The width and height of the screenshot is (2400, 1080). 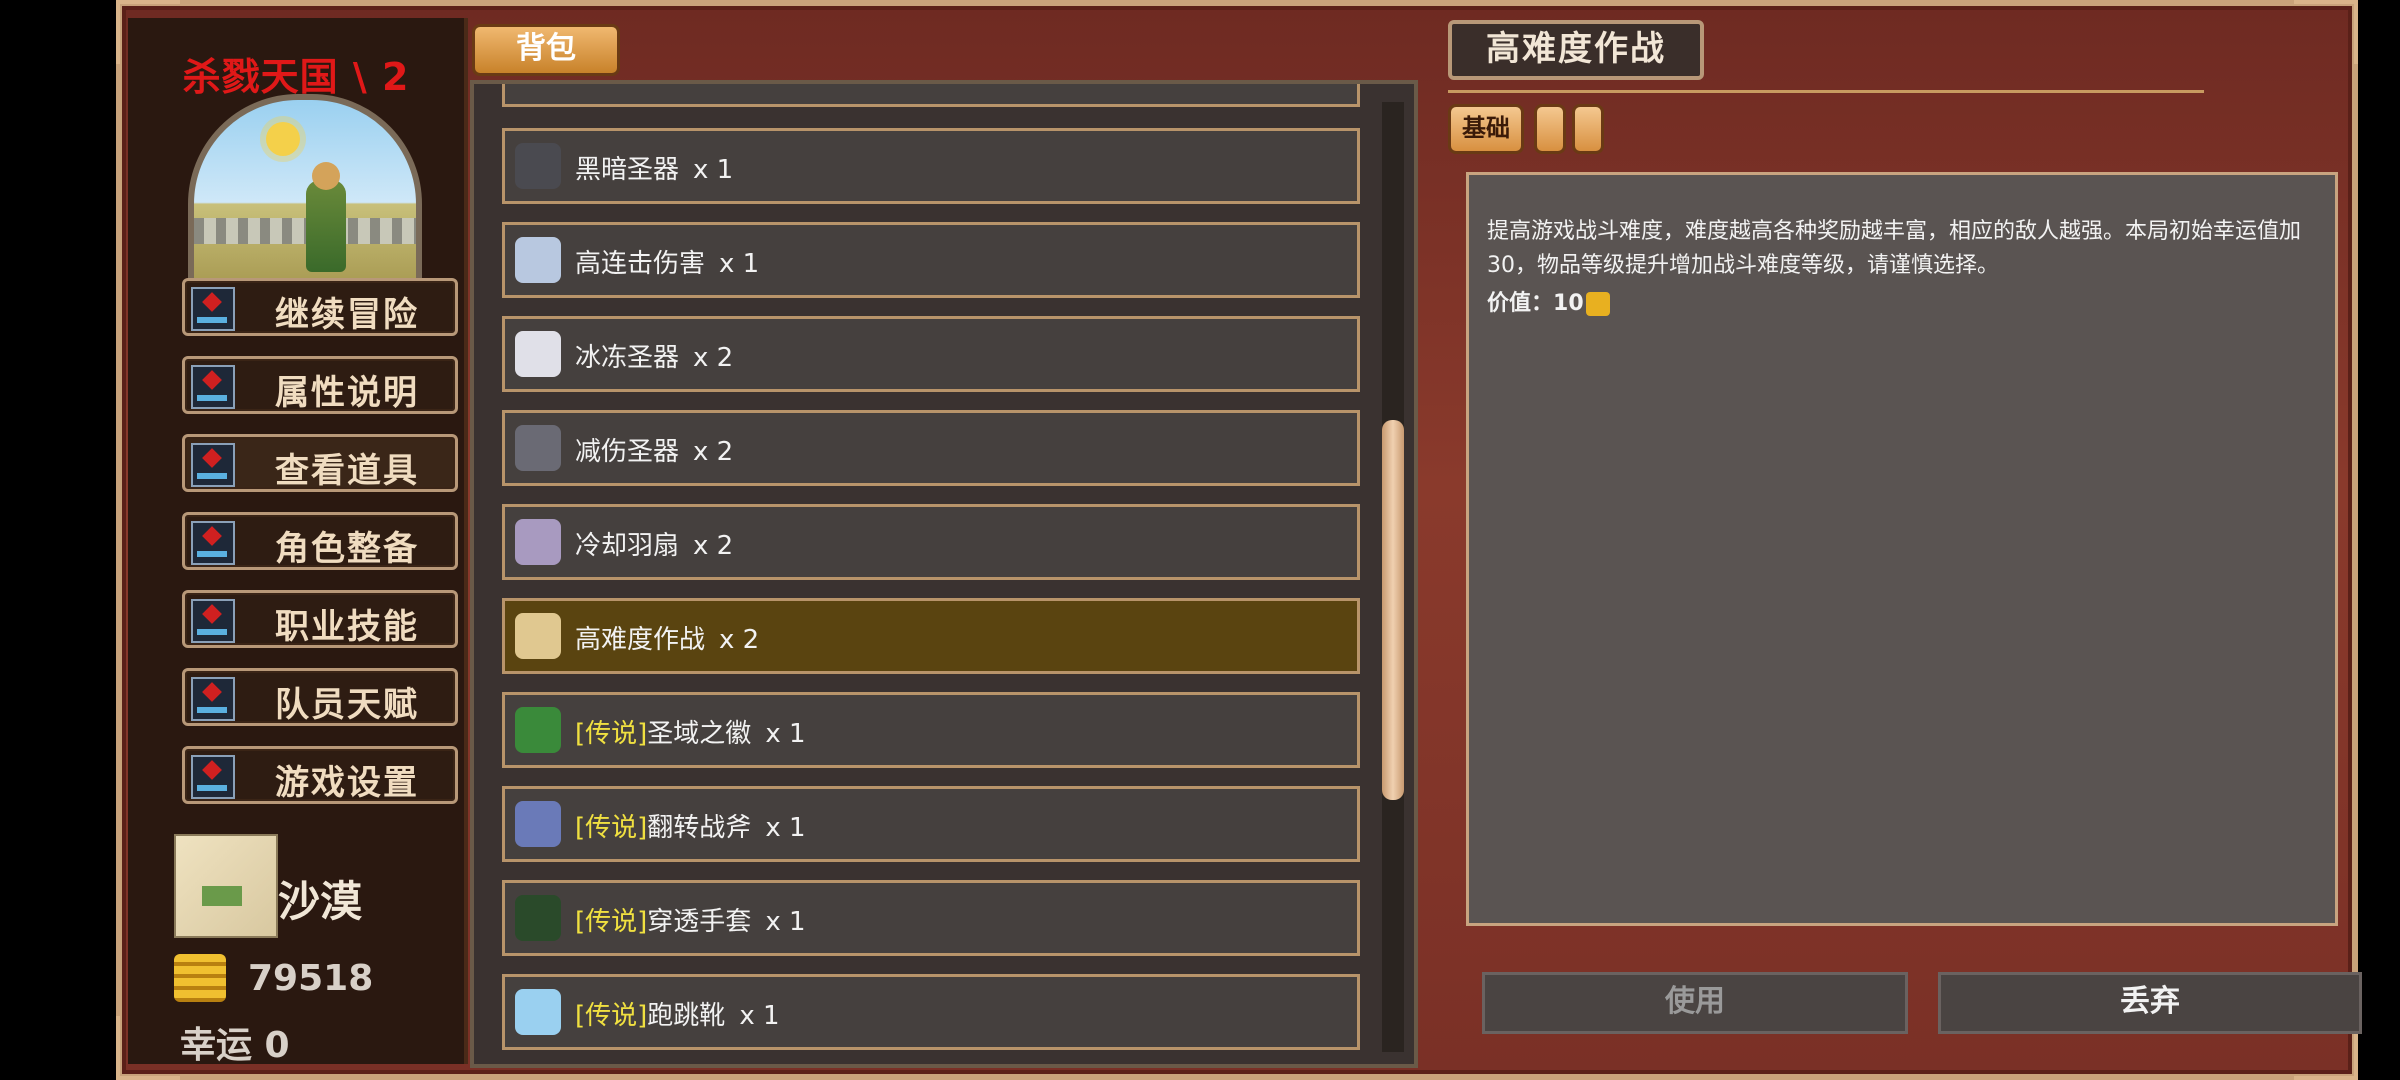 I want to click on item-name: 黑暗圣器, so click(x=627, y=170).